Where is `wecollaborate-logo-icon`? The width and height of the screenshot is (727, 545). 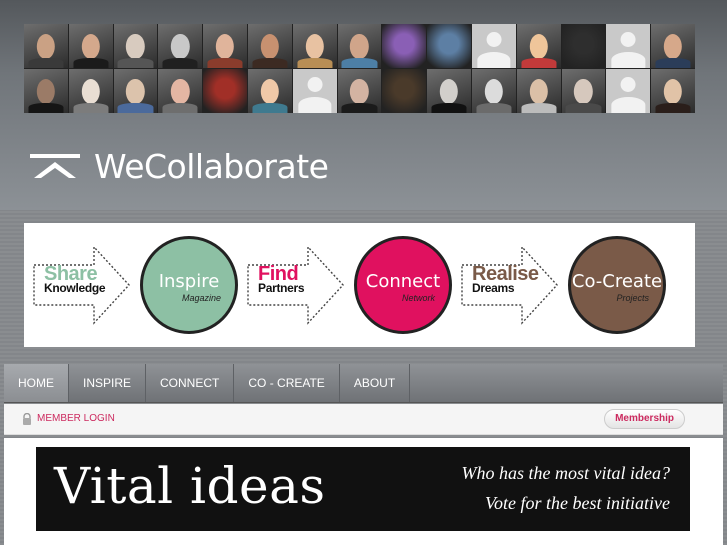
wecollaborate-logo-icon is located at coordinates (55, 166).